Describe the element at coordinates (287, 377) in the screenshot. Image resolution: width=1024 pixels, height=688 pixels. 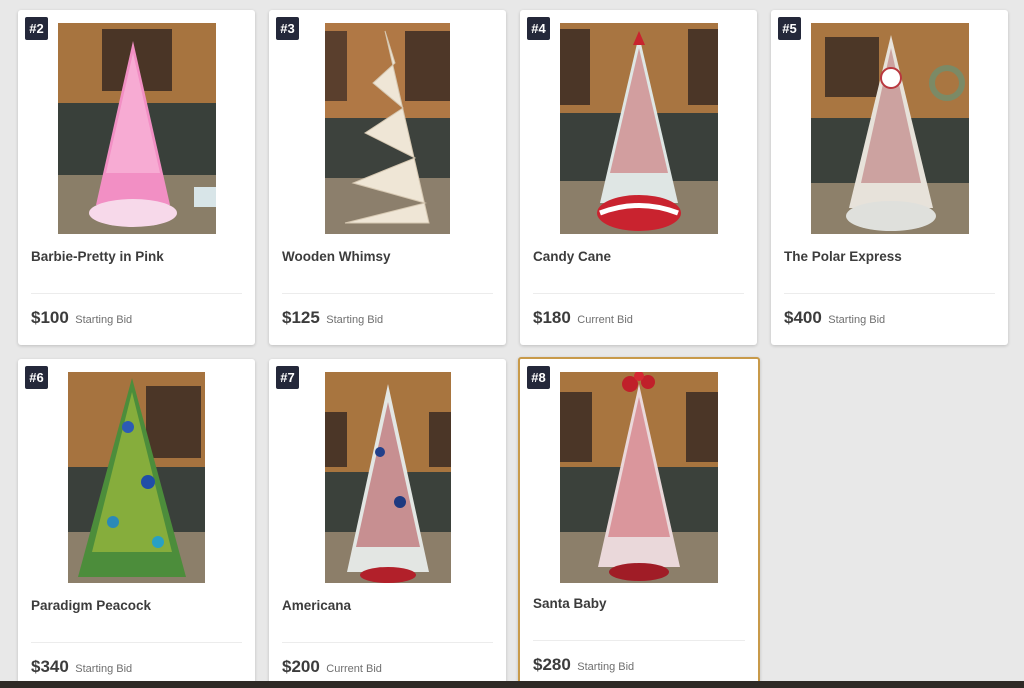
I see `item-number-badge: #7` at that location.